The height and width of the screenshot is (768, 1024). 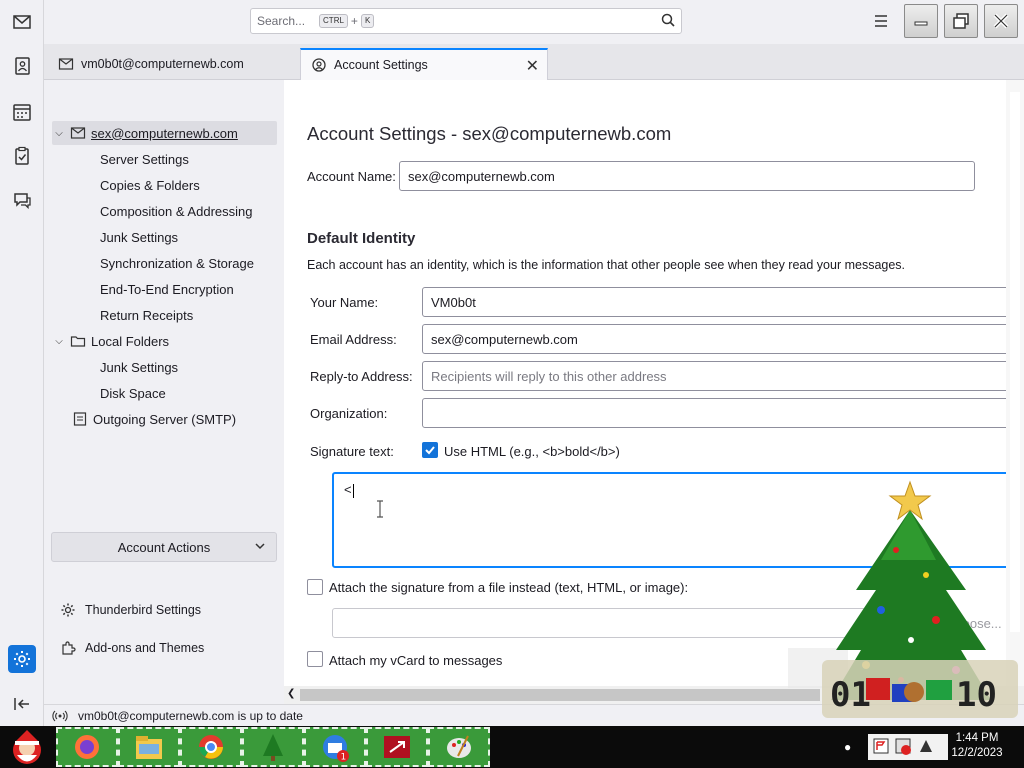 I want to click on nav-server-settings: Server Settings, so click(x=144, y=159).